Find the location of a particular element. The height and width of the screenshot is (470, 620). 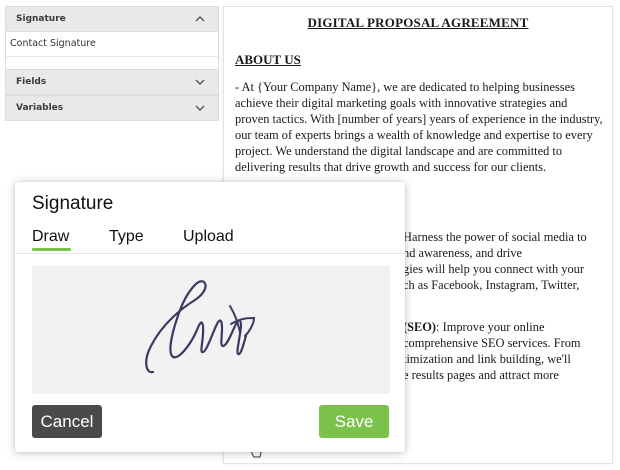

signature-section-header: Signature is located at coordinates (112, 19).